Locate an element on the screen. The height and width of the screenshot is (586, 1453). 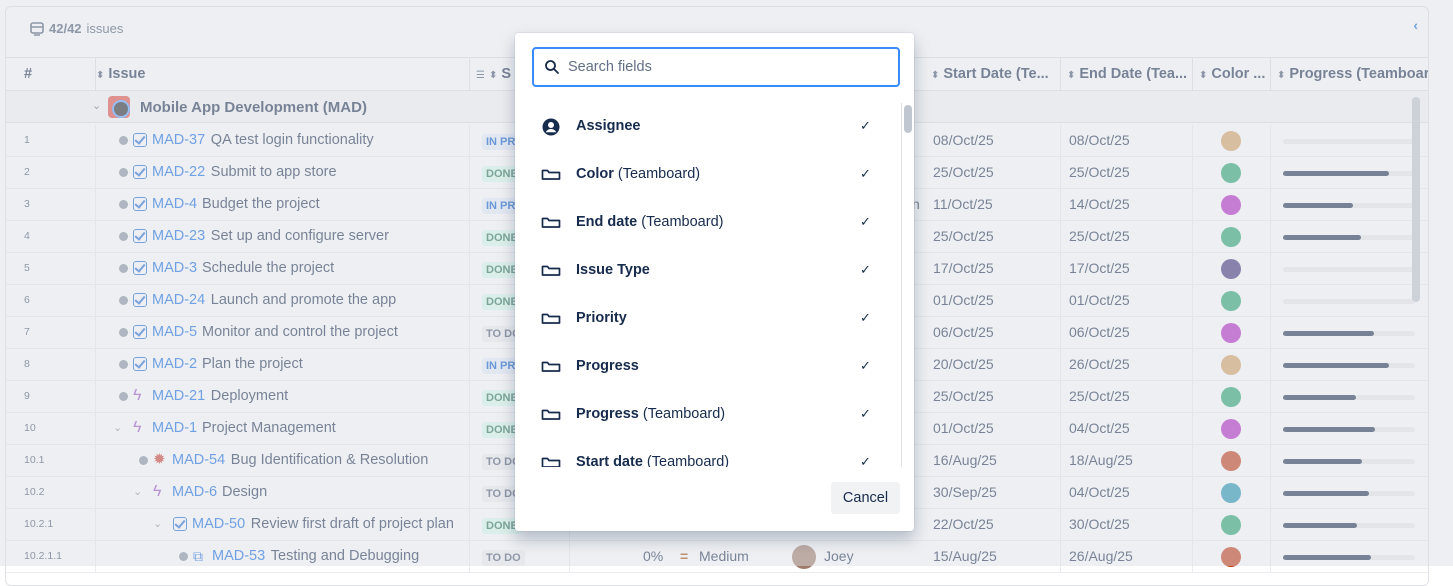
cancel-button: Cancel is located at coordinates (865, 498).